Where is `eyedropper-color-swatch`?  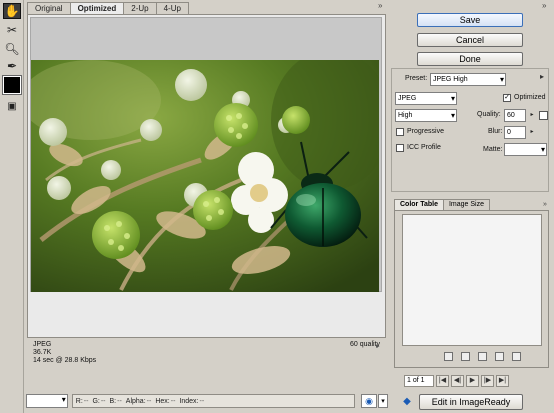
eyedropper-color-swatch is located at coordinates (12, 85).